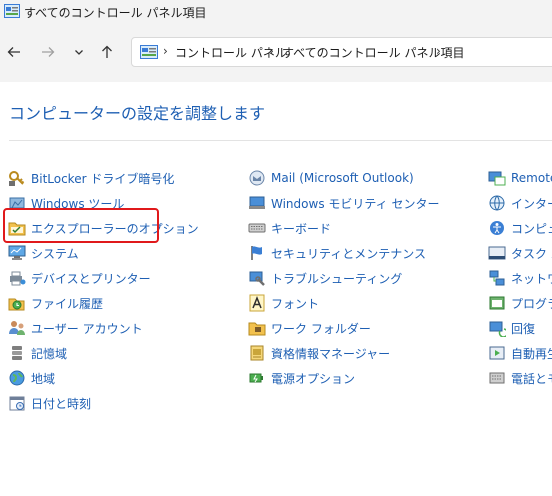 The height and width of the screenshot is (496, 552). What do you see at coordinates (257, 353) in the screenshot?
I see `credential-manager-icon` at bounding box center [257, 353].